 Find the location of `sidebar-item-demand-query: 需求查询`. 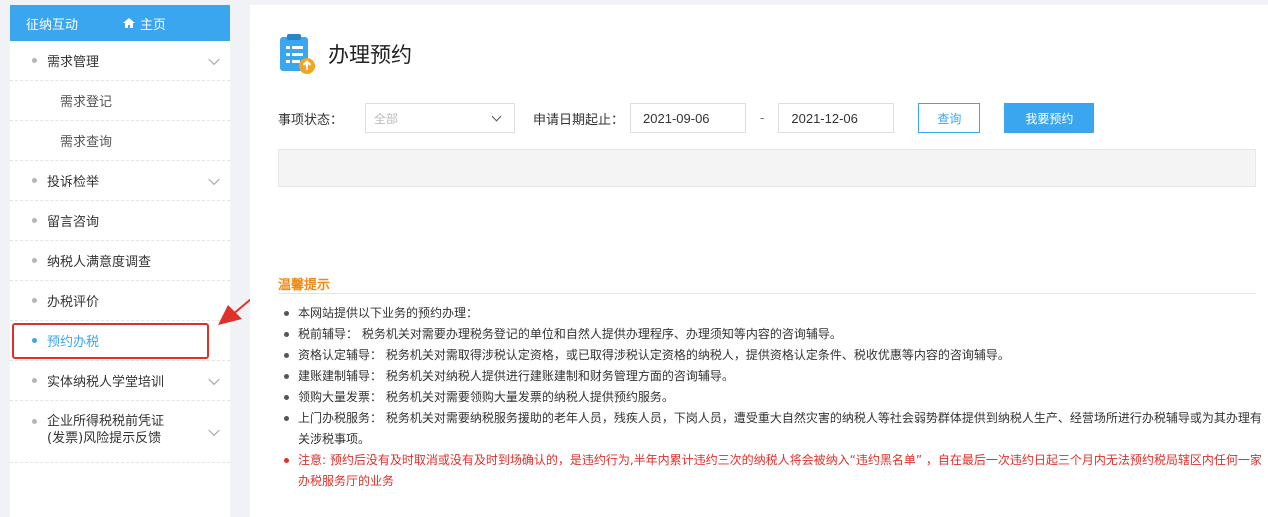

sidebar-item-demand-query: 需求查询 is located at coordinates (120, 141).